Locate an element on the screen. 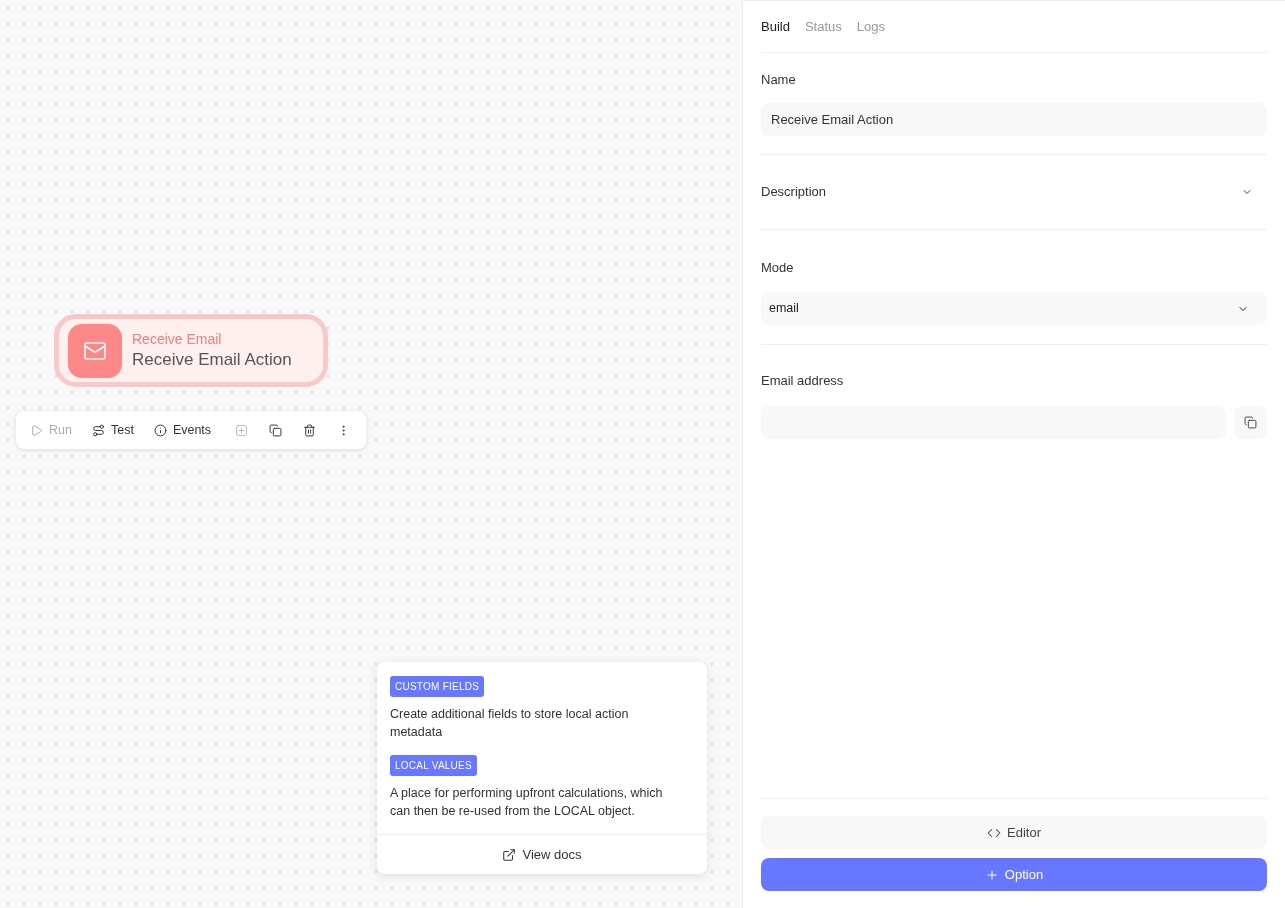  section-description: A place for performing upfront calculations, which can then be re-used from the LOCAL object. is located at coordinates (527, 802).